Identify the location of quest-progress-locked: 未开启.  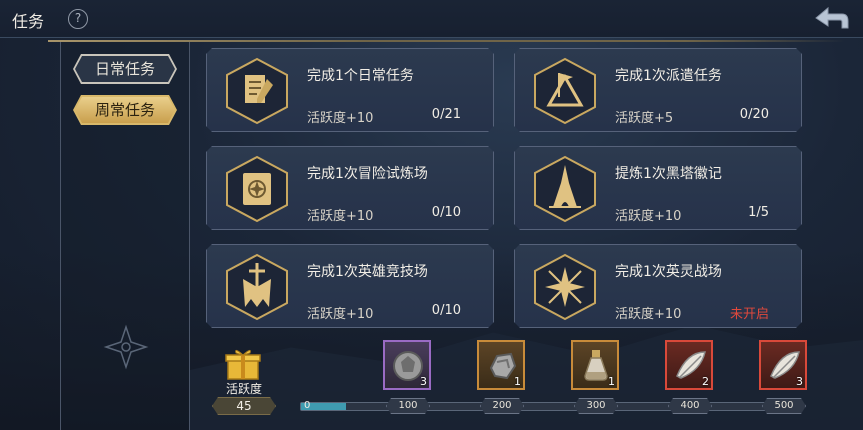
(749, 314).